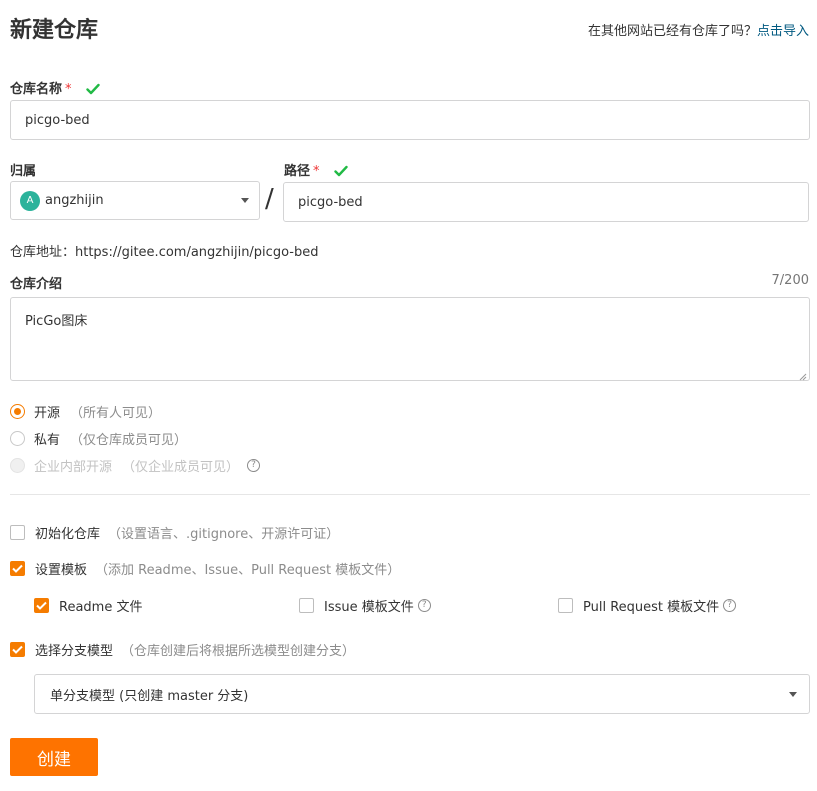 The image size is (817, 791). I want to click on divider, so click(410, 494).